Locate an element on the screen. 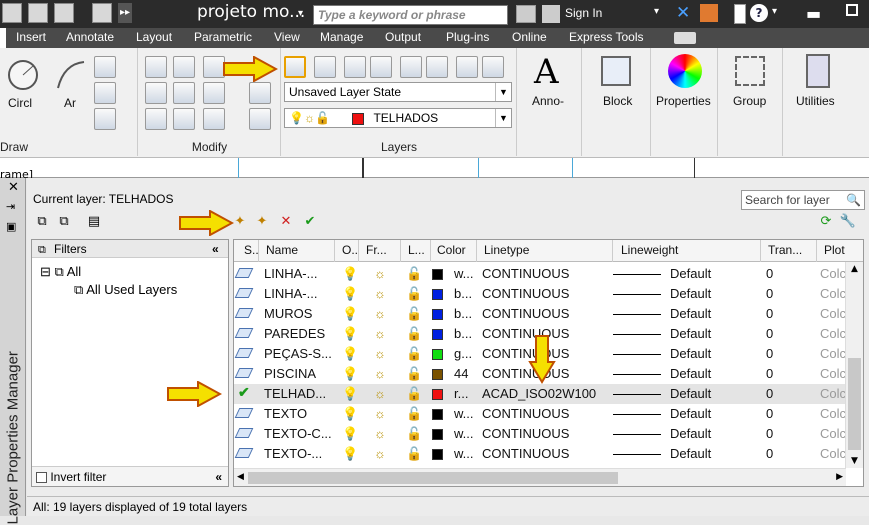  tab-online: Online is located at coordinates (529, 37).